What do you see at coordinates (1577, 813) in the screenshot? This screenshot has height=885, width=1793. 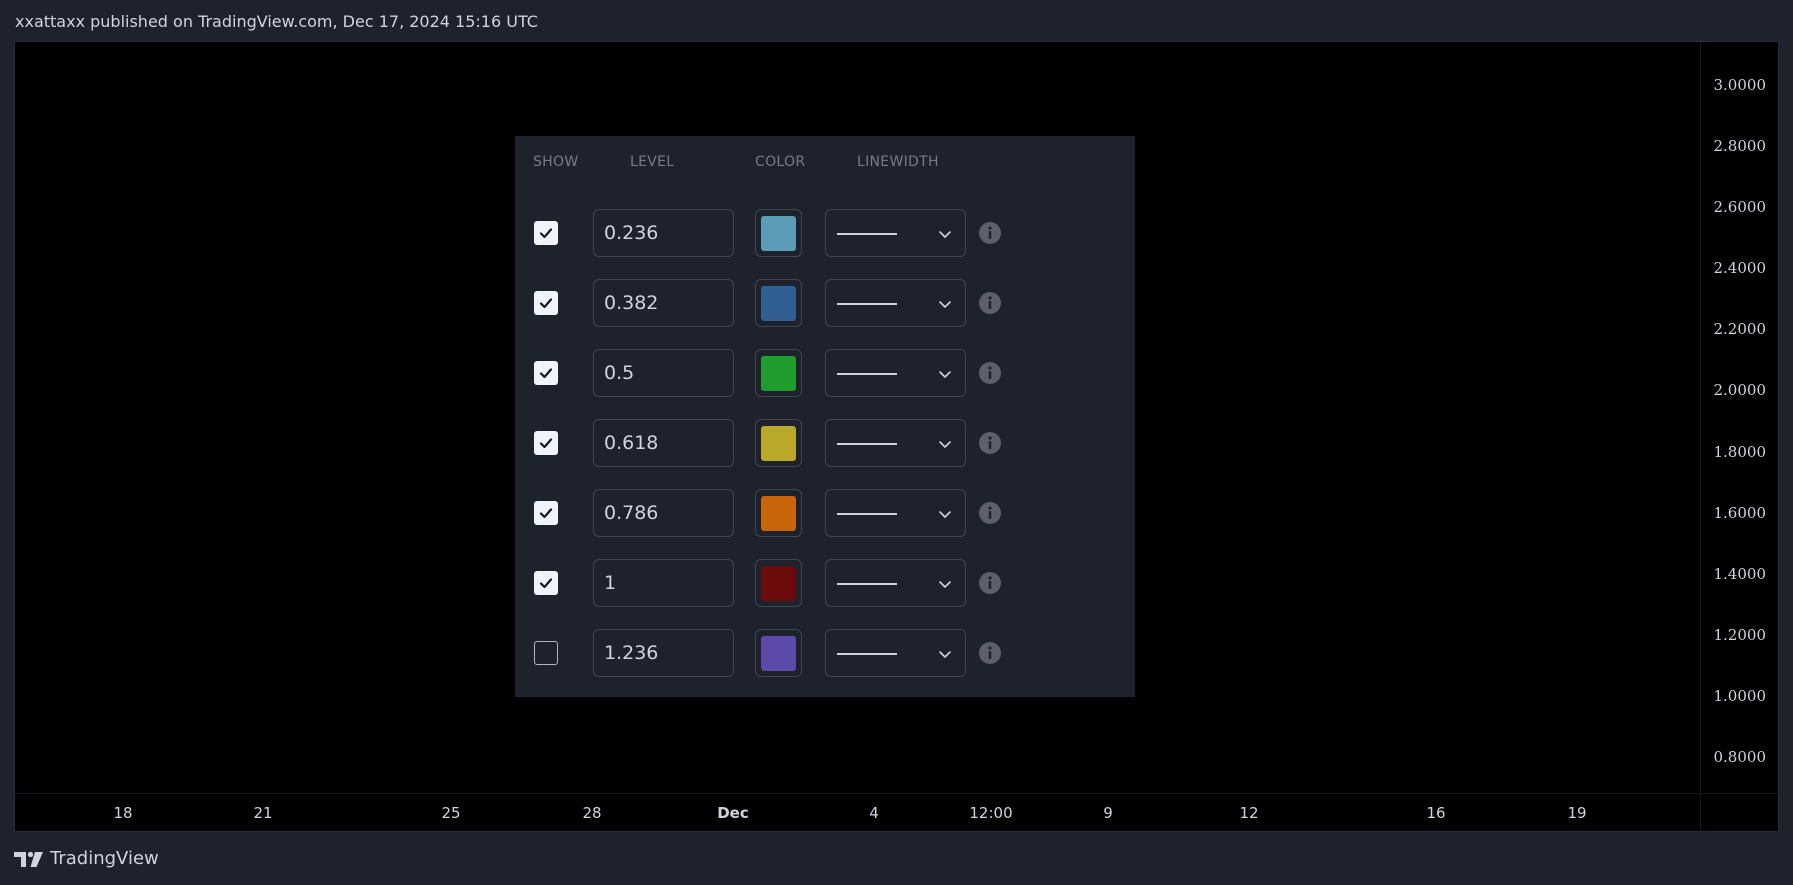 I see `time-tick-label: 19` at bounding box center [1577, 813].